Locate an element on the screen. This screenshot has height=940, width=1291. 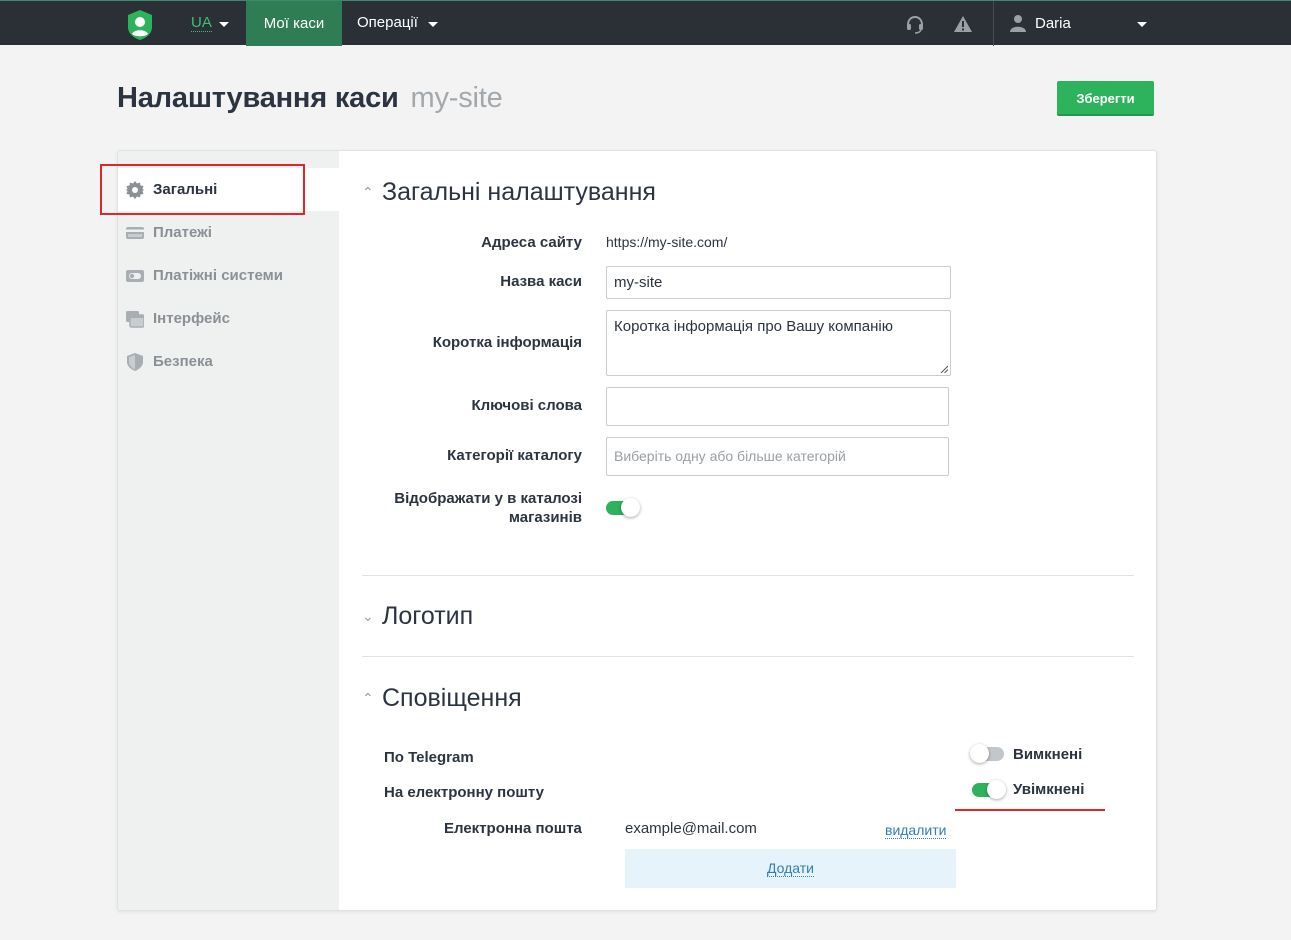
page-title: Налаштування каси my-site is located at coordinates (310, 98).